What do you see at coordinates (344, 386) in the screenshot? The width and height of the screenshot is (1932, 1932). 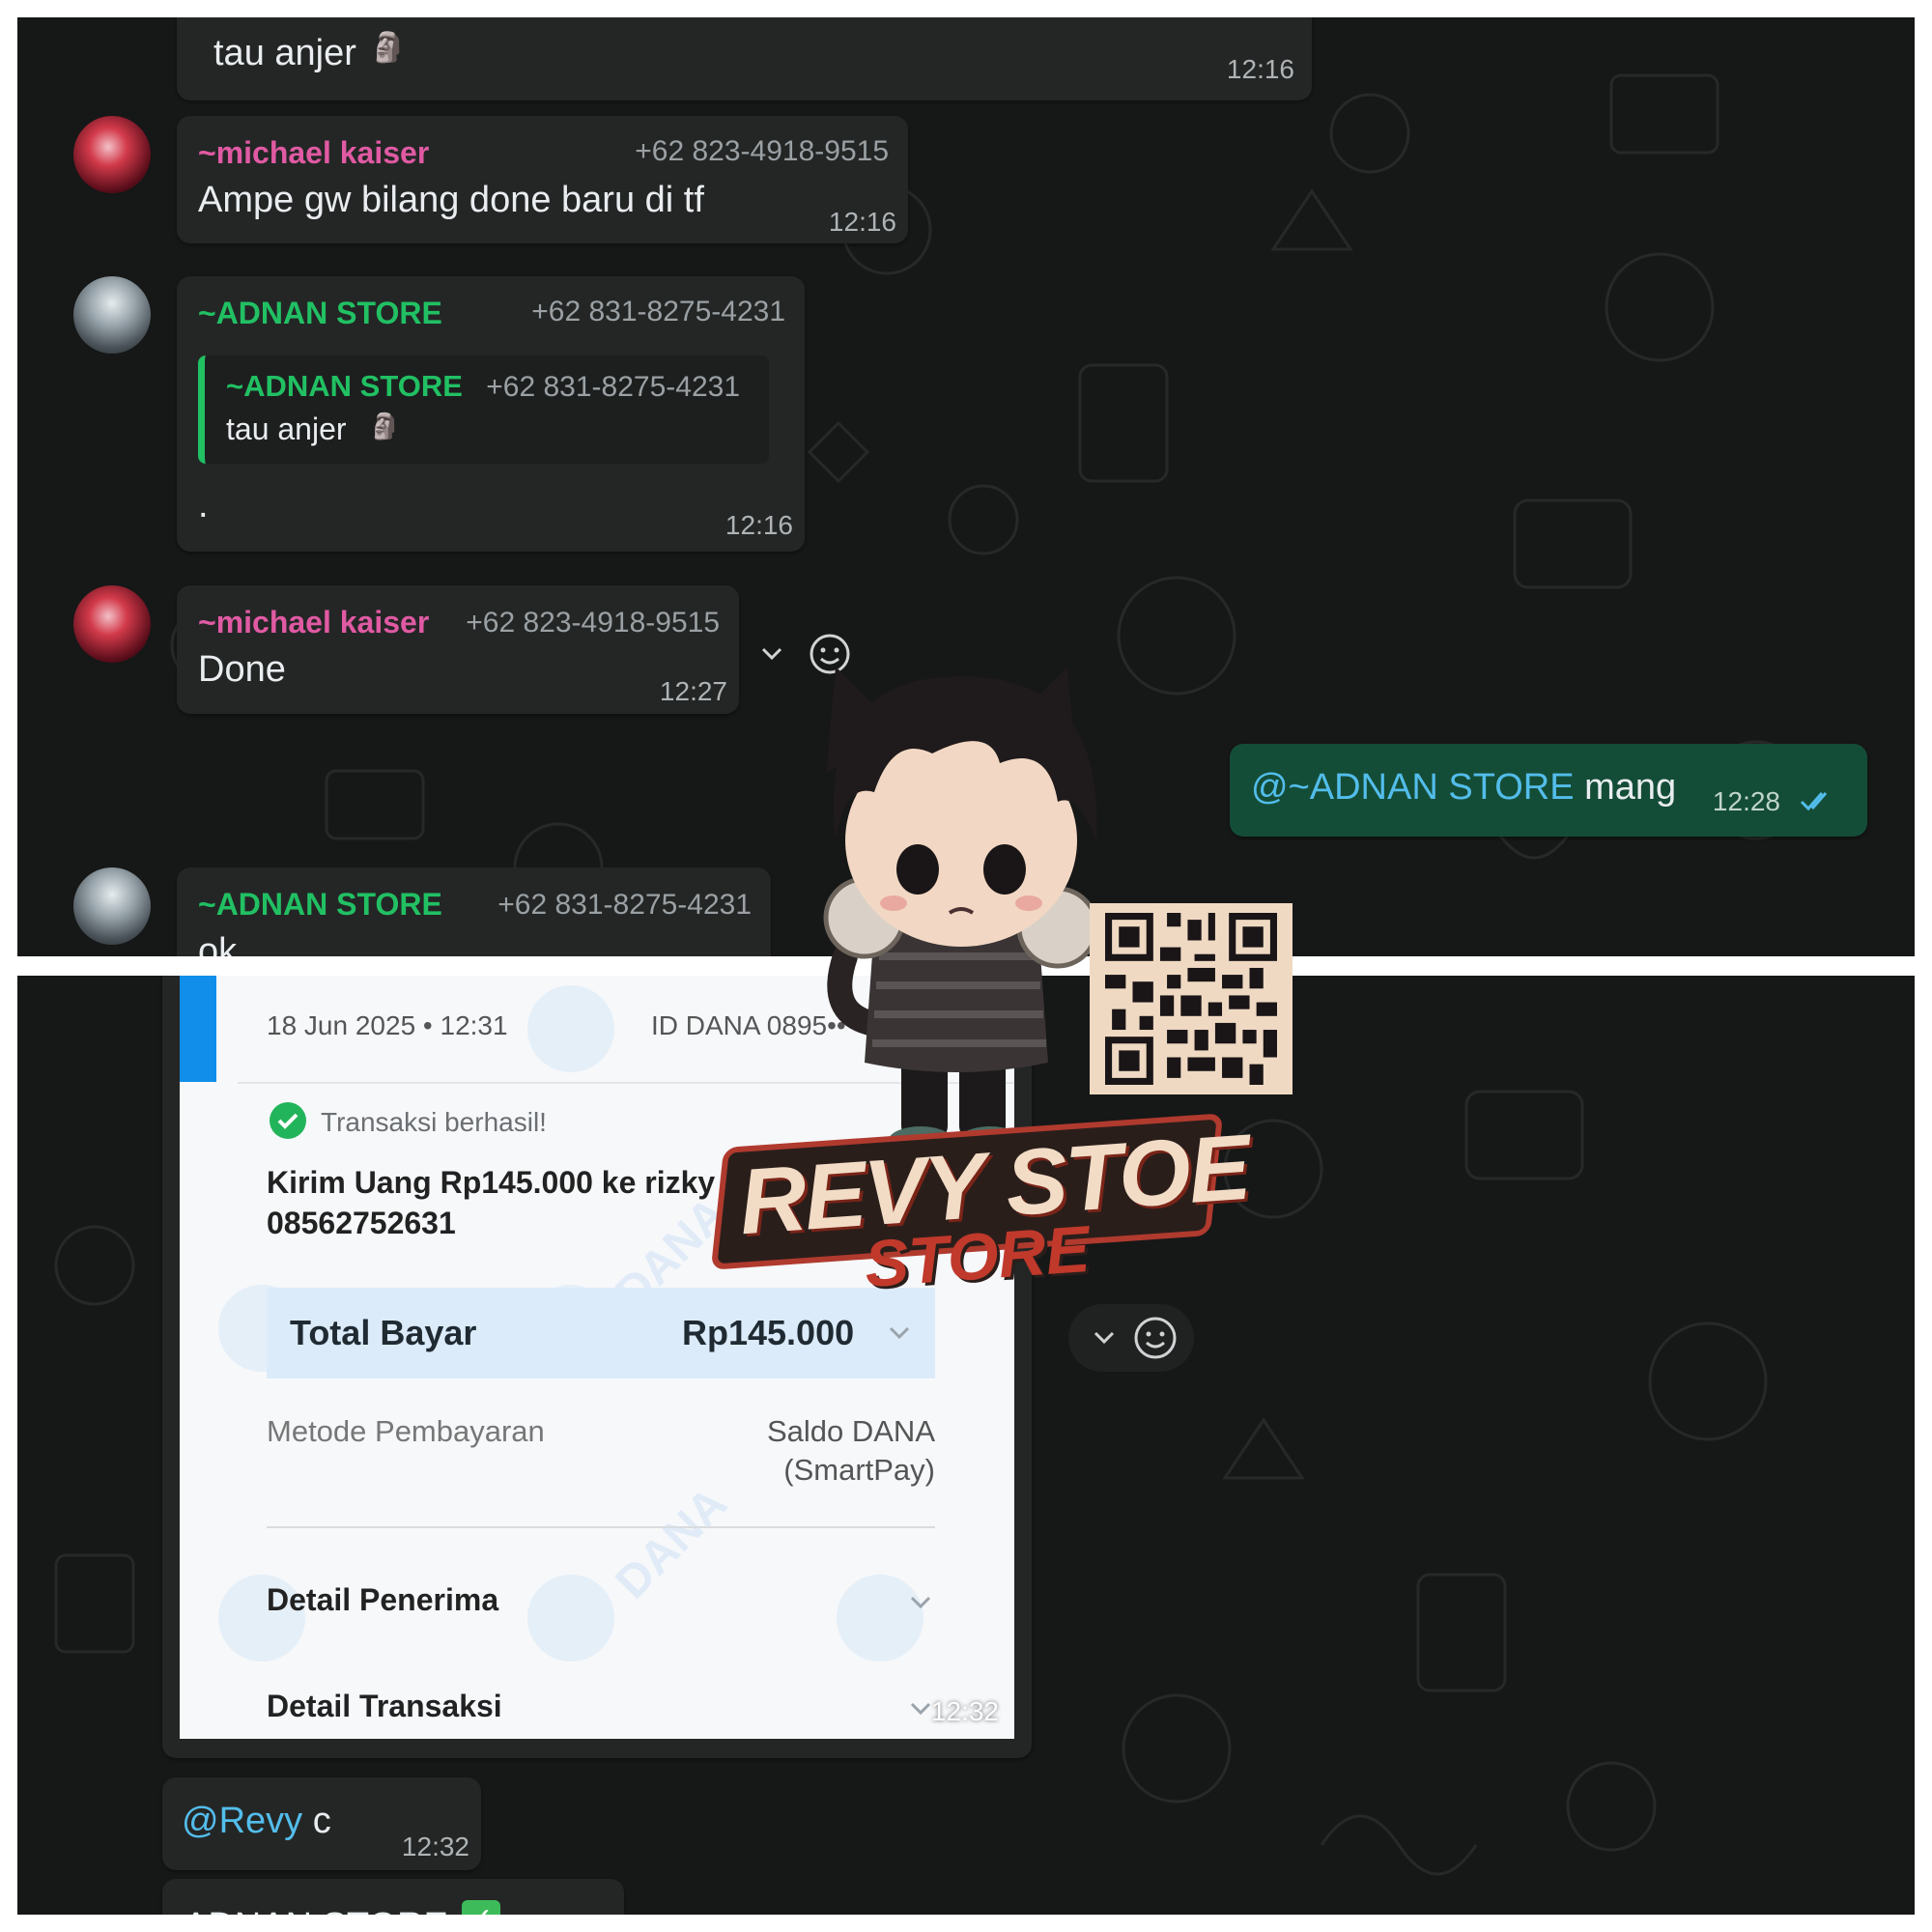 I see `quoted-sender: ~ADNAN STORE` at bounding box center [344, 386].